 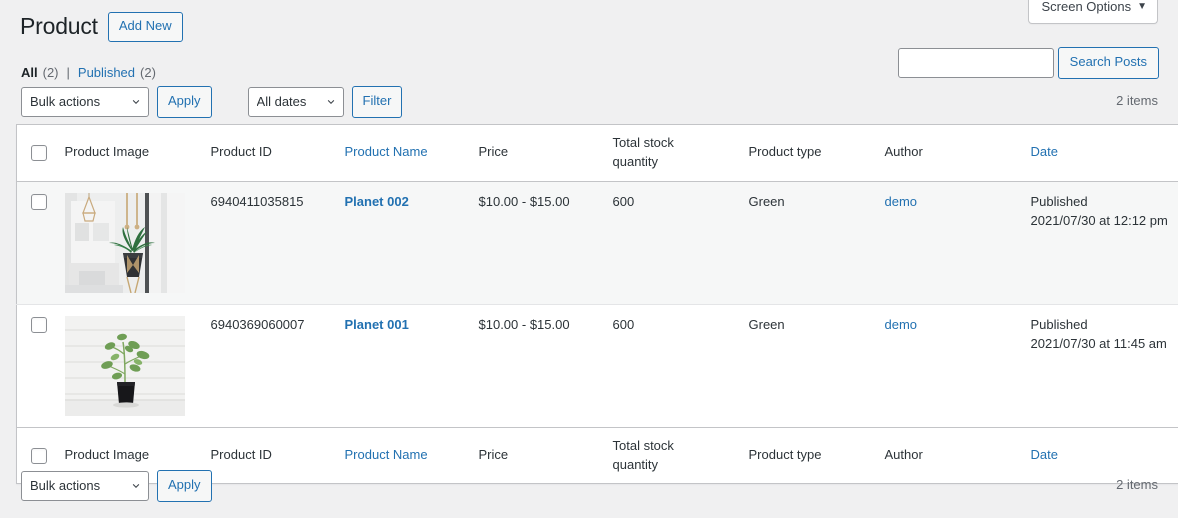 What do you see at coordinates (1137, 484) in the screenshot?
I see `displaying-num-bottom: 2 items` at bounding box center [1137, 484].